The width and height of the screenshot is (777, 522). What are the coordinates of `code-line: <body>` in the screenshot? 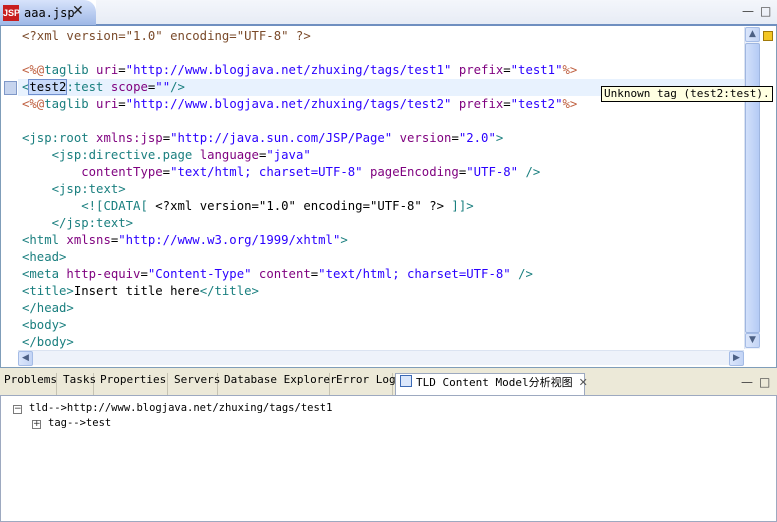 It's located at (44, 325).